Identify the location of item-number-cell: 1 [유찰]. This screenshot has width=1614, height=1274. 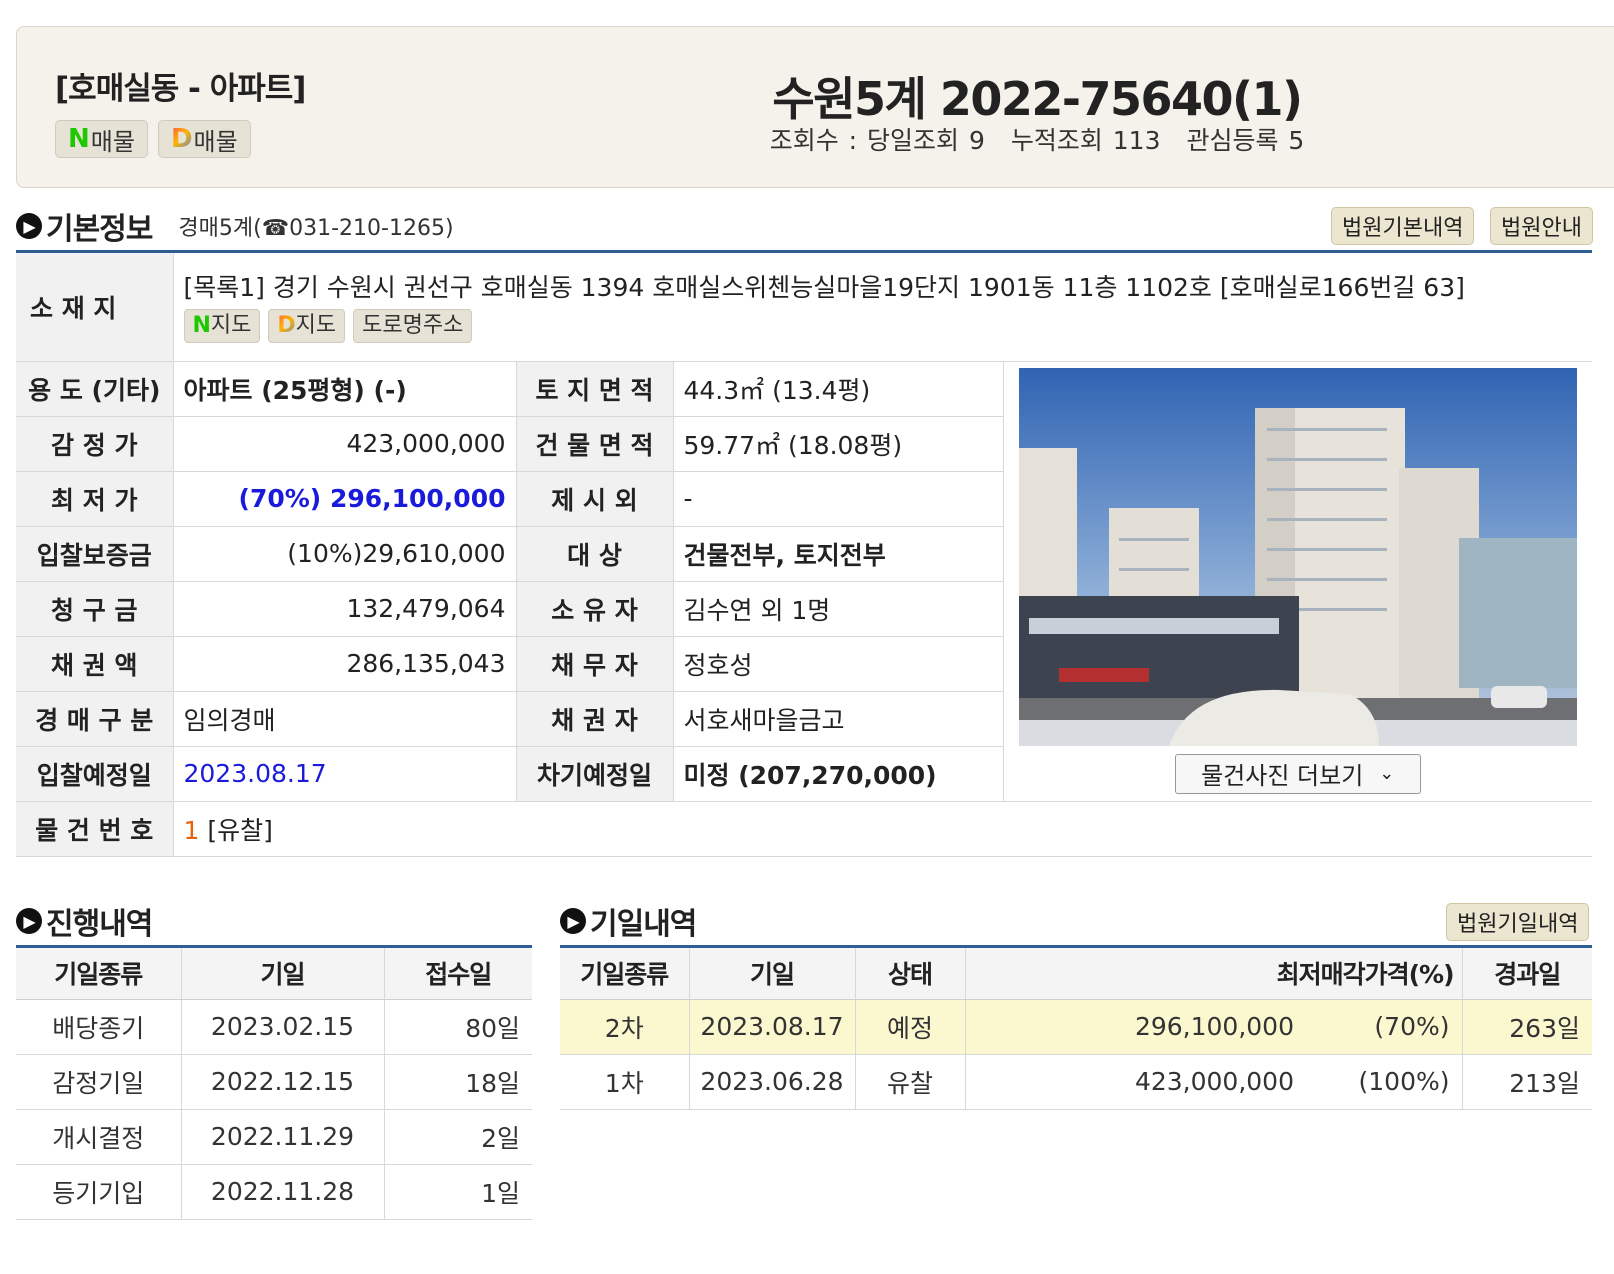
(882, 829).